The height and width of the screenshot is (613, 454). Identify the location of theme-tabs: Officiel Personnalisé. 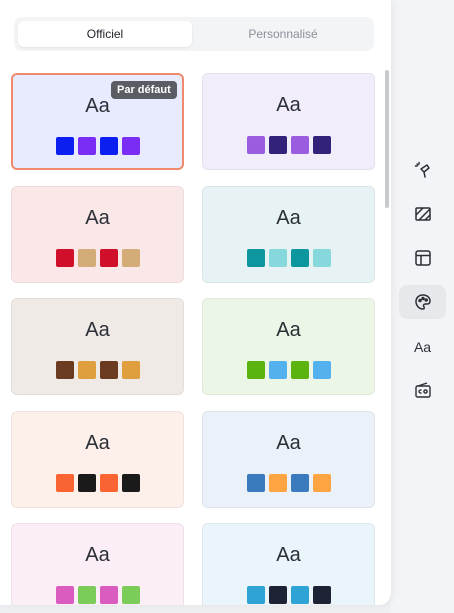
(194, 34).